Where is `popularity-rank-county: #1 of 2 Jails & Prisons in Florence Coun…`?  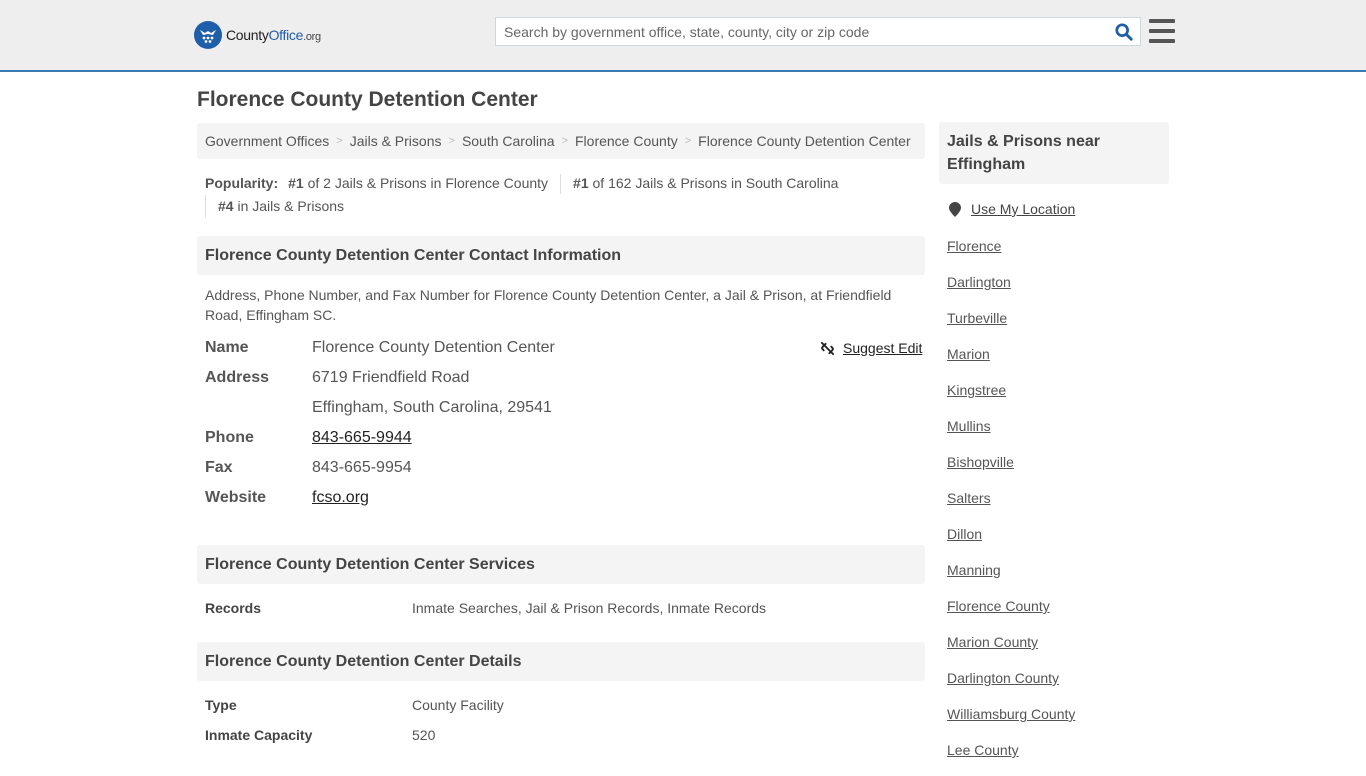 popularity-rank-county: #1 of 2 Jails & Prisons in Florence Coun… is located at coordinates (418, 183).